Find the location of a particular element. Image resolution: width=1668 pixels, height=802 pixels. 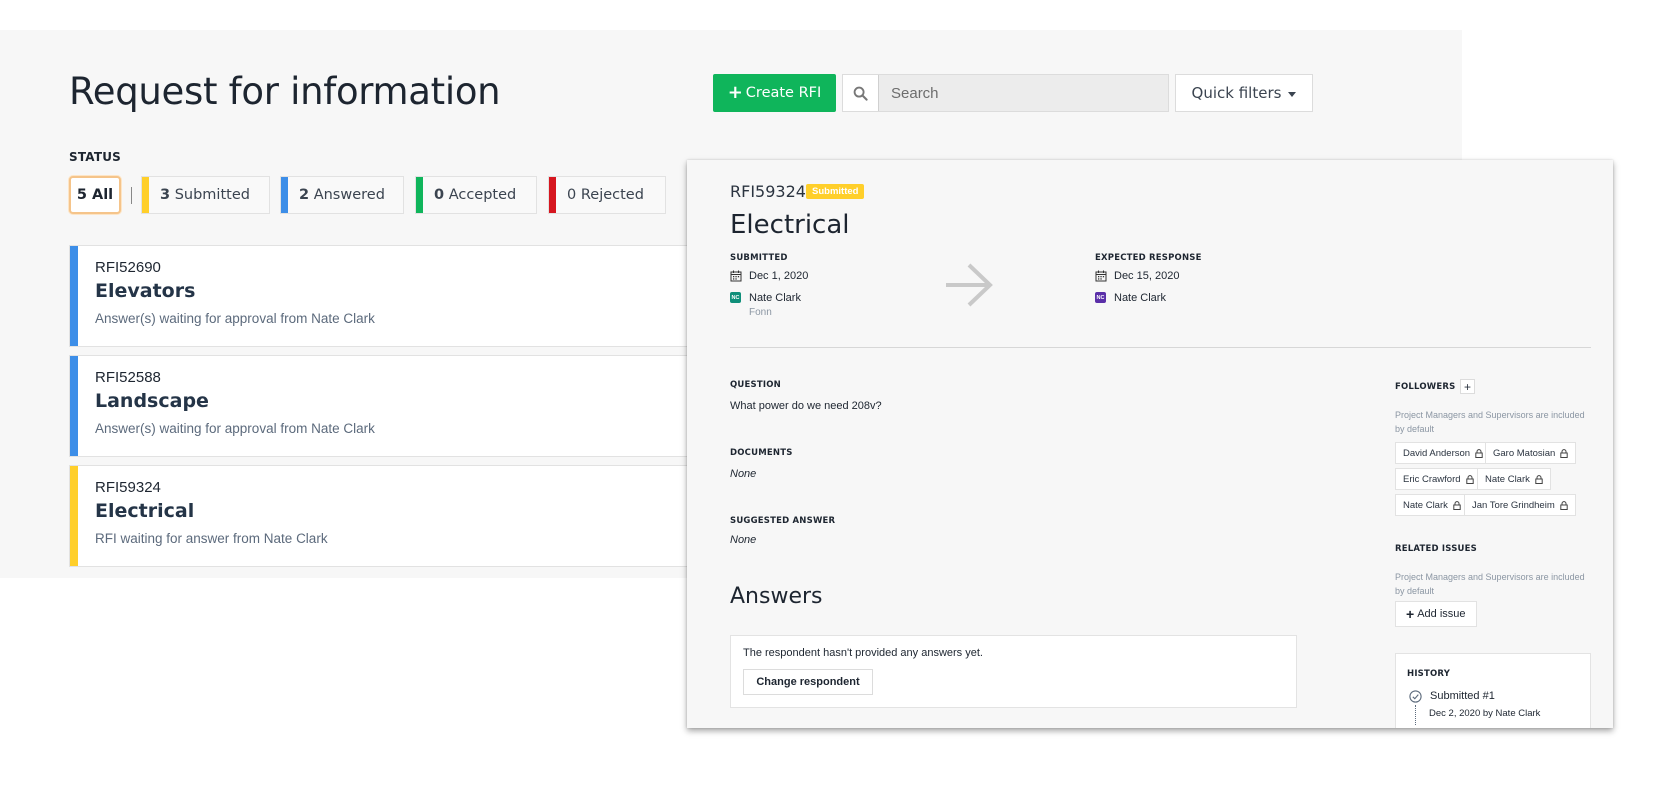

rfi-id: RFI52690 is located at coordinates (128, 267).